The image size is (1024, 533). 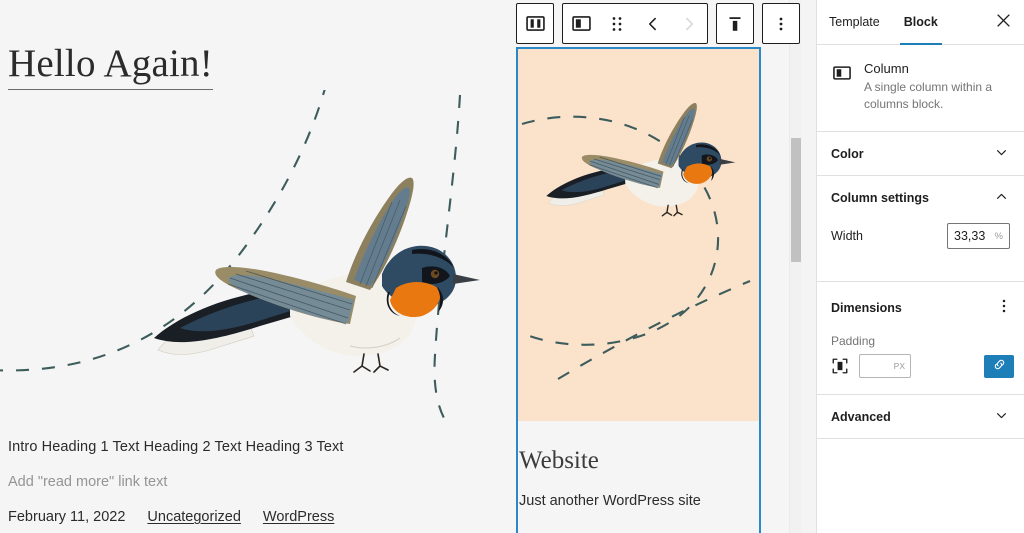 I want to click on padding-sides-icon, so click(x=841, y=366).